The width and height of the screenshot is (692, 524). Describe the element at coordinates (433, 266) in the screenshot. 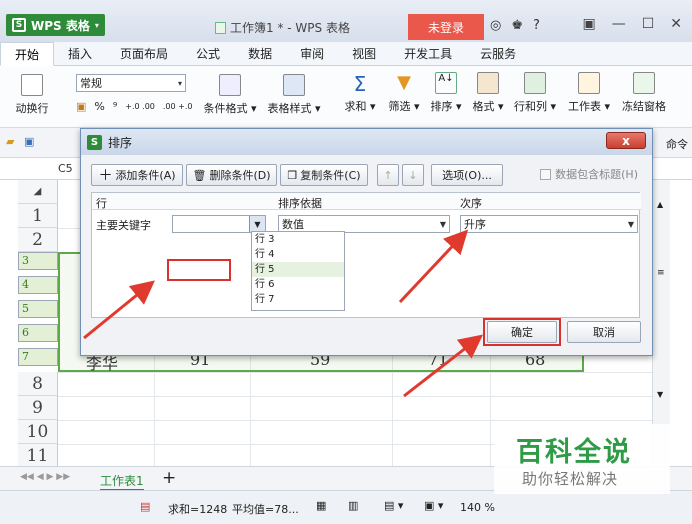

I see `arrow-to-order` at that location.